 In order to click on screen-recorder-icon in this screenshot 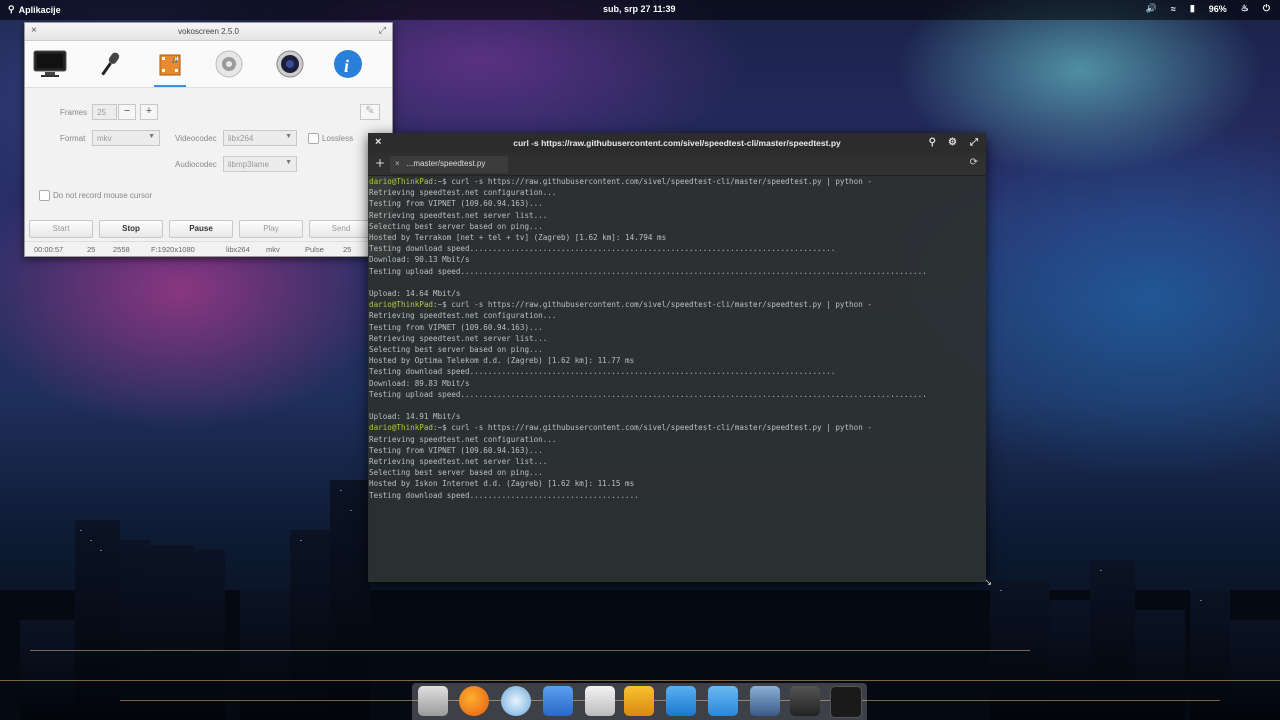, I will do `click(805, 701)`.